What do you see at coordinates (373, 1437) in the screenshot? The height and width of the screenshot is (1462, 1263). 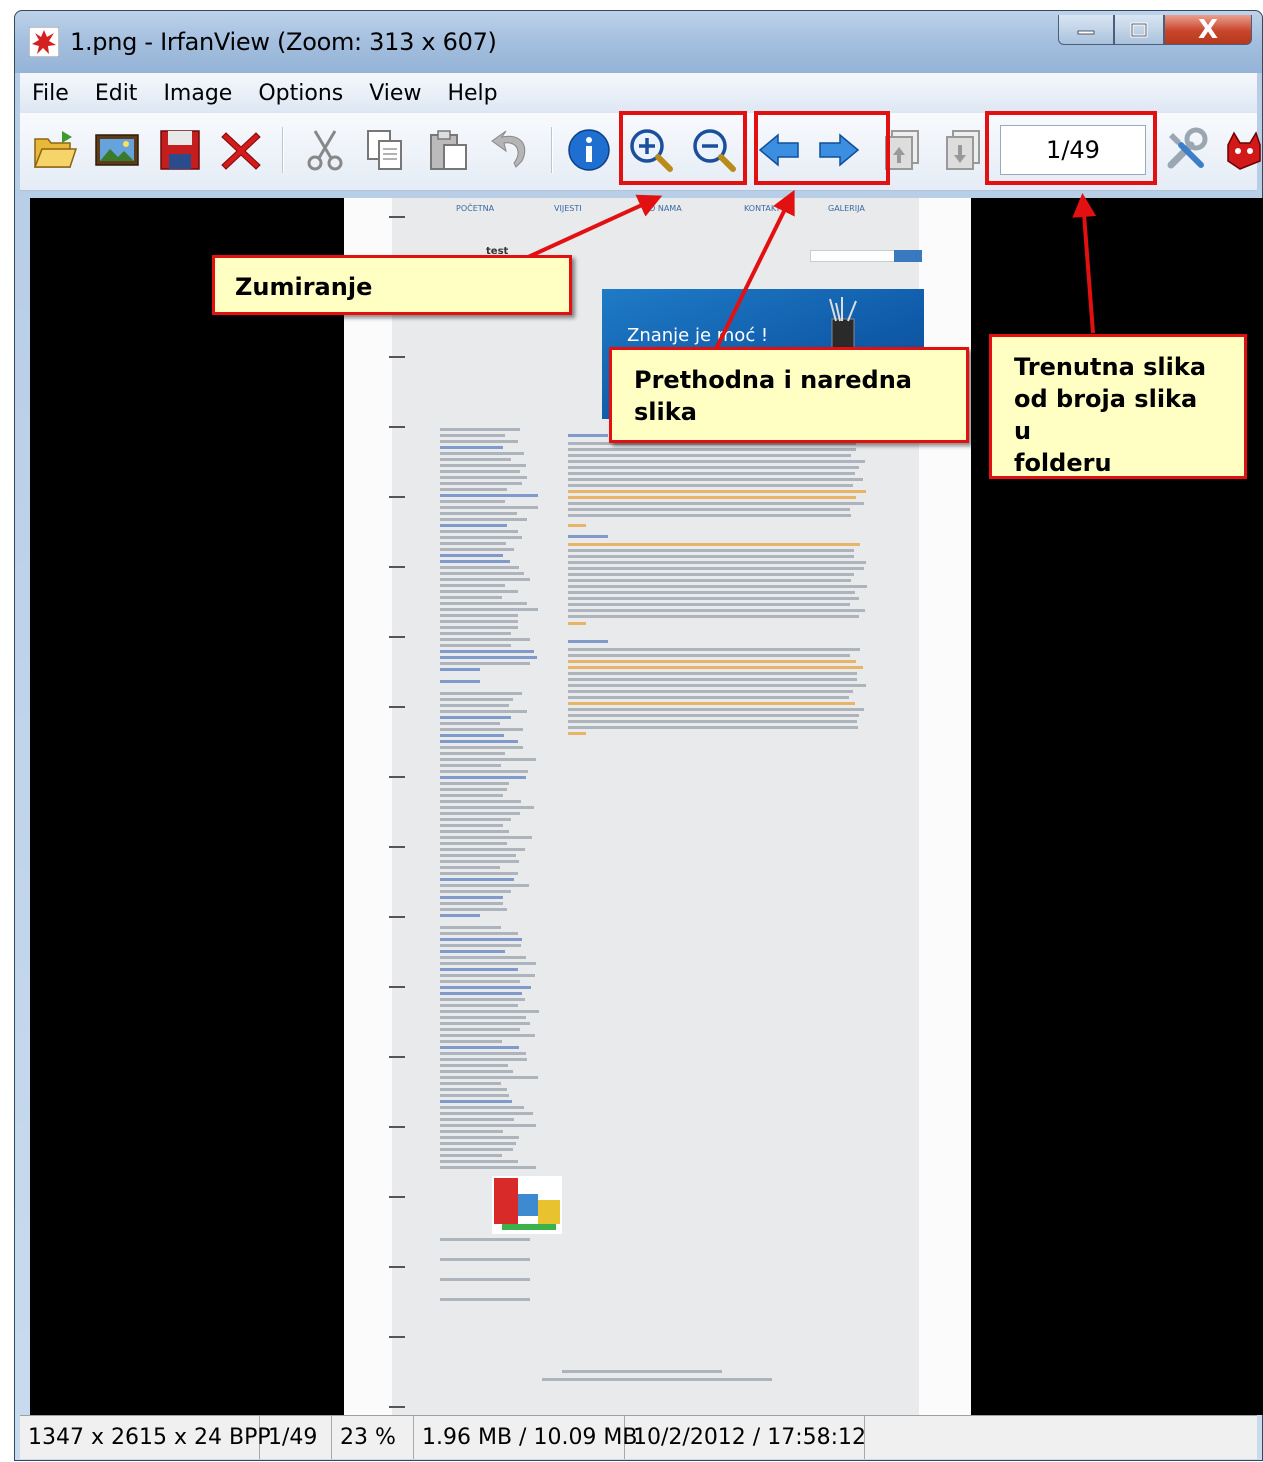 I see `status-zoom: 23 %` at bounding box center [373, 1437].